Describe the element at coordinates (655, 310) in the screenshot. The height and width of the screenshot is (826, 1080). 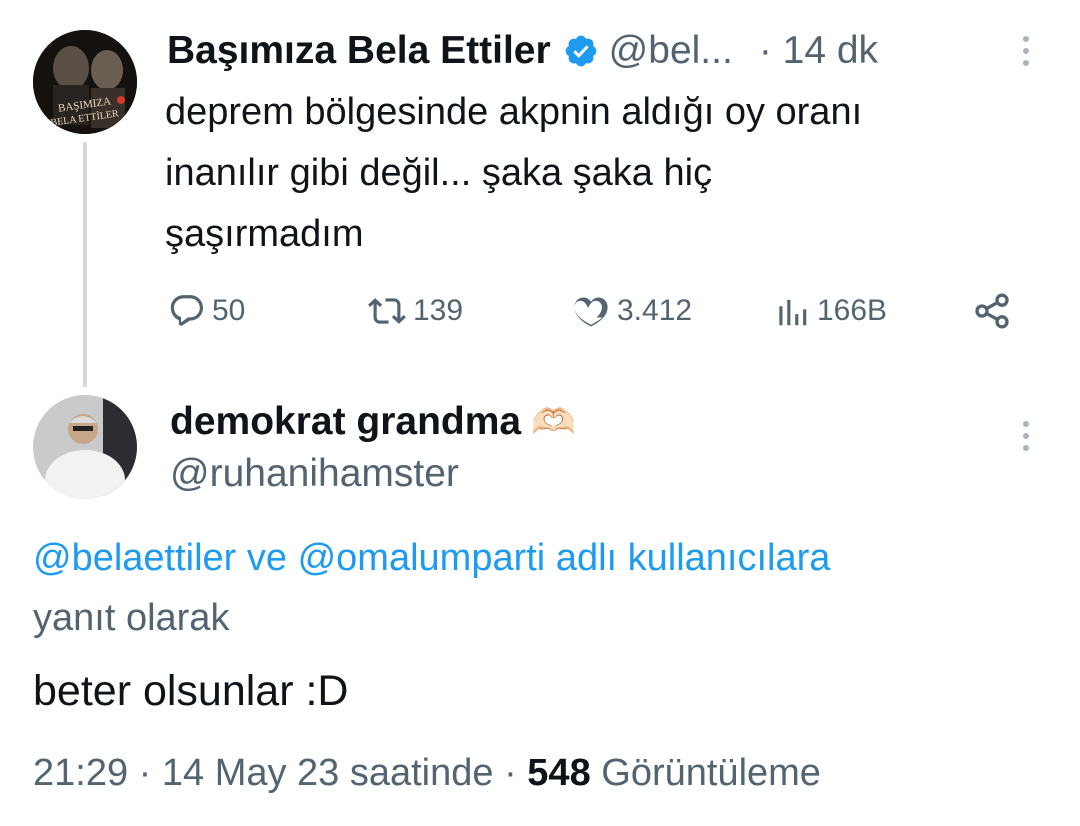
I see `like-count: 3.412` at that location.